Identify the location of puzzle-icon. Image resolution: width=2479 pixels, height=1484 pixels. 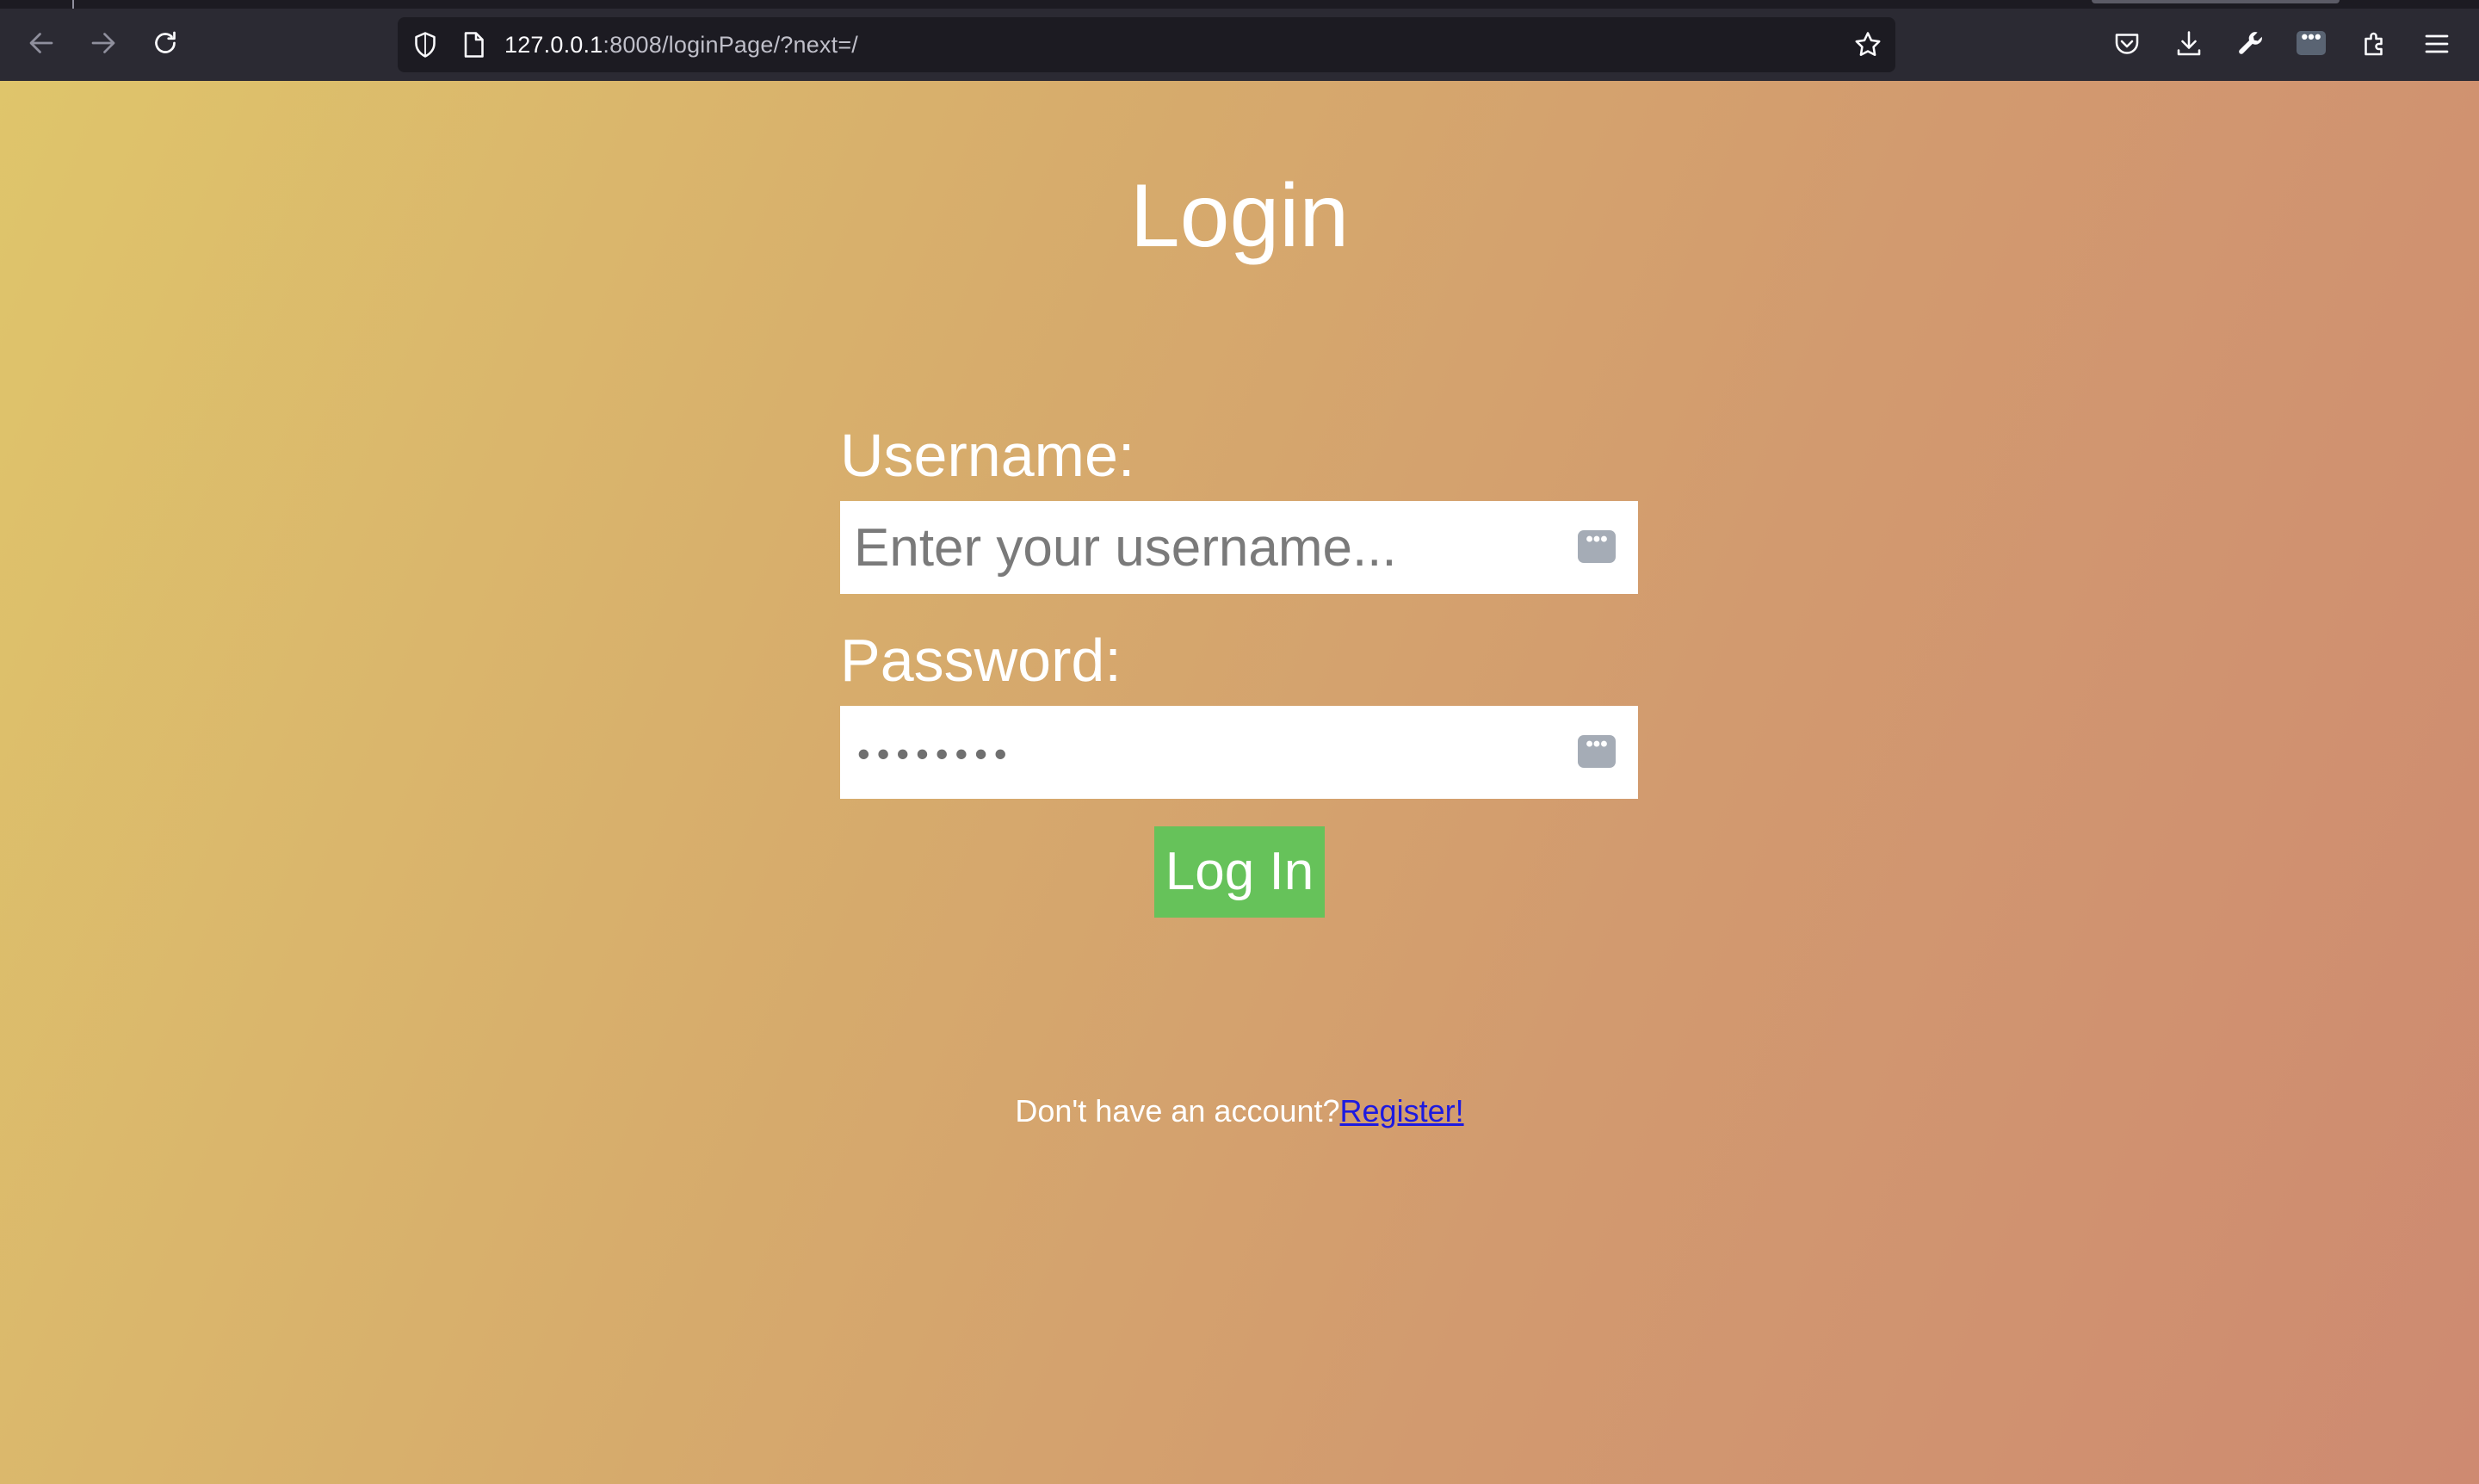
(2374, 44).